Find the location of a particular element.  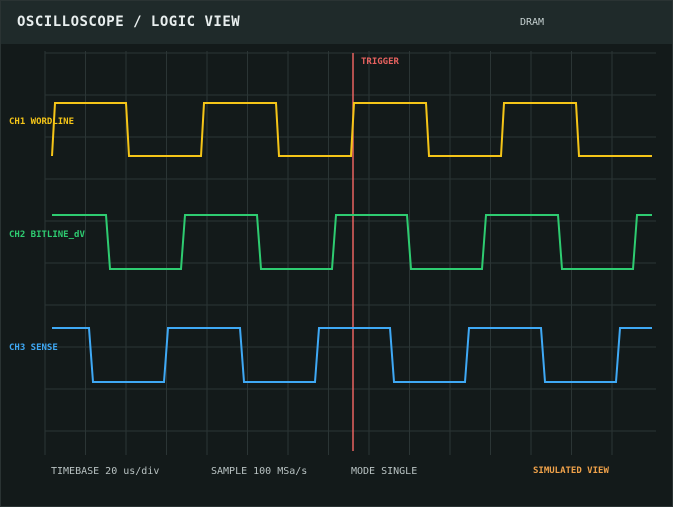

simulated-view-indicator: SIMULATED VIEW is located at coordinates (571, 471).